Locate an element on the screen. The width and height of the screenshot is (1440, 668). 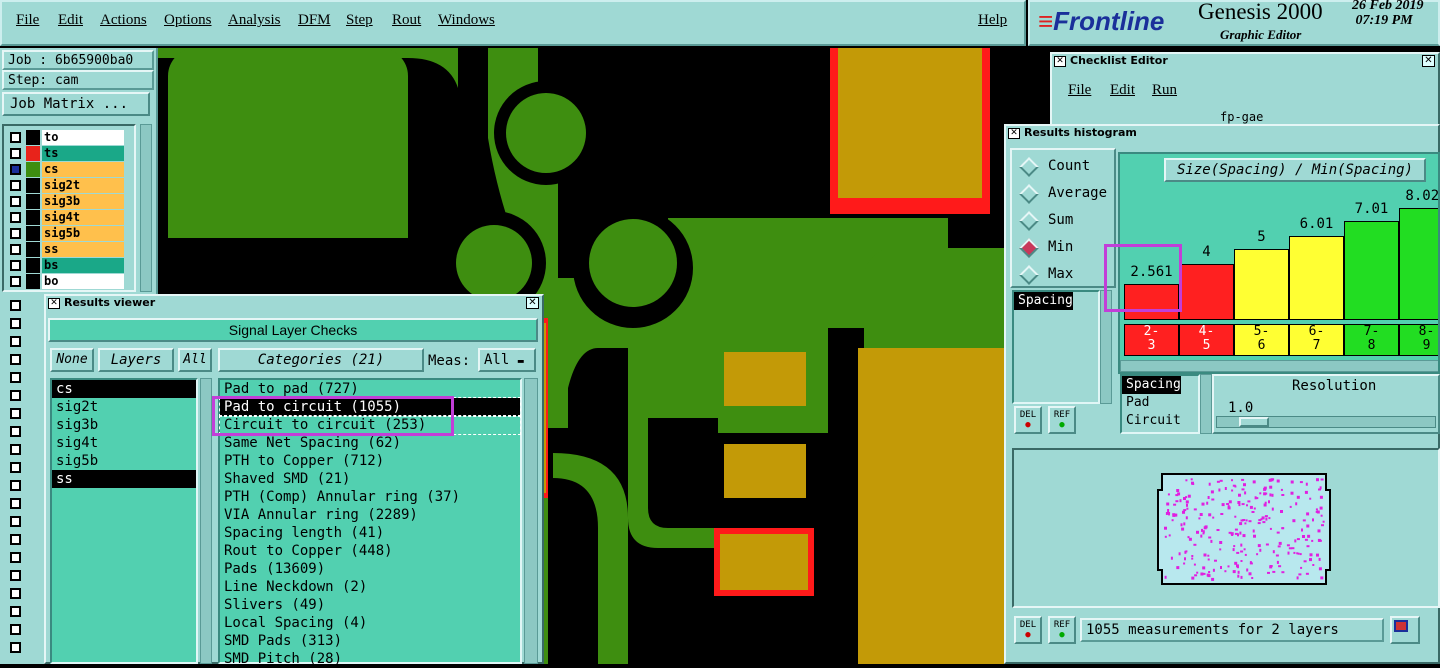
sub-list-scrollbar is located at coordinates (1206, 404).